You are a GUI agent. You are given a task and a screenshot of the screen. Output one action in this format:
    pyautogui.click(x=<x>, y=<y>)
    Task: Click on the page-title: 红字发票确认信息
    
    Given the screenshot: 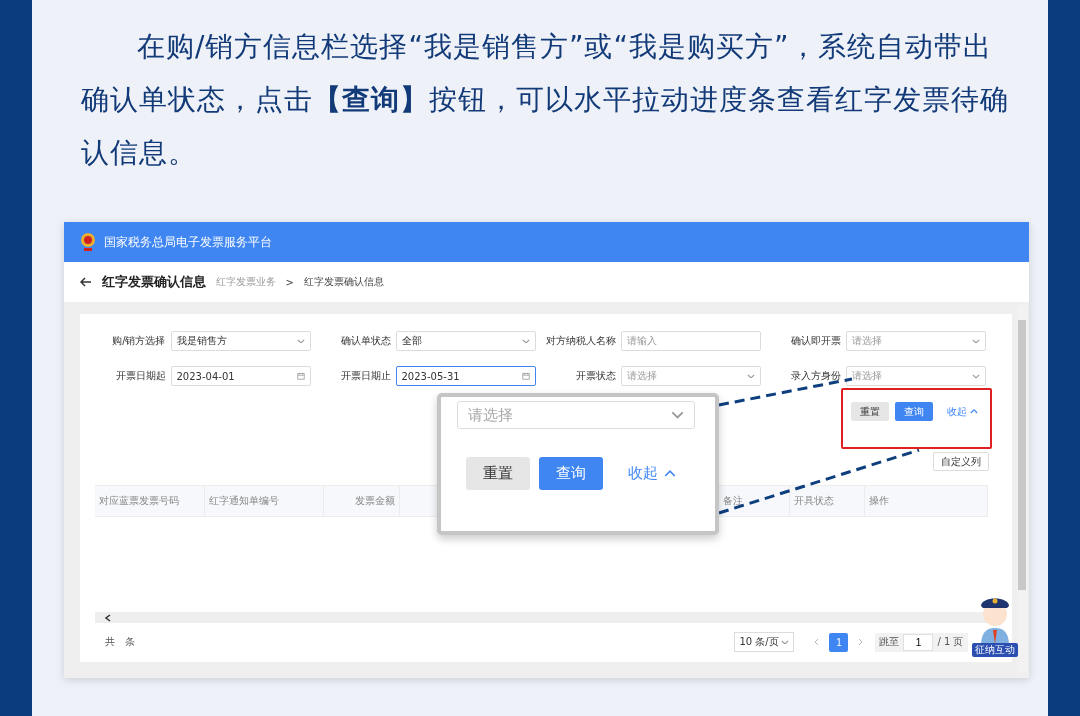 What is the action you would take?
    pyautogui.click(x=153, y=282)
    